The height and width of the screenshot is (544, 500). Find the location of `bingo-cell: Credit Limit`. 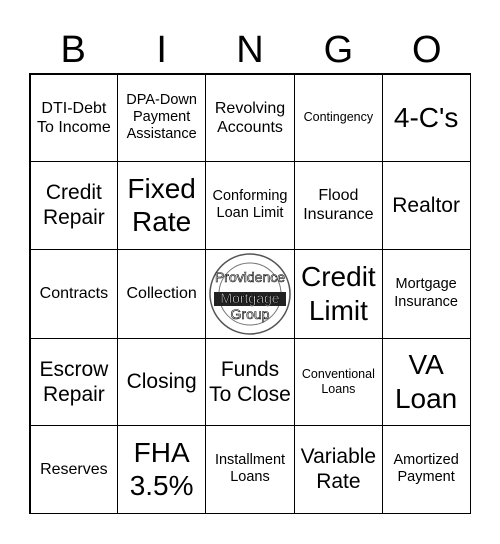

bingo-cell: Credit Limit is located at coordinates (338, 293).